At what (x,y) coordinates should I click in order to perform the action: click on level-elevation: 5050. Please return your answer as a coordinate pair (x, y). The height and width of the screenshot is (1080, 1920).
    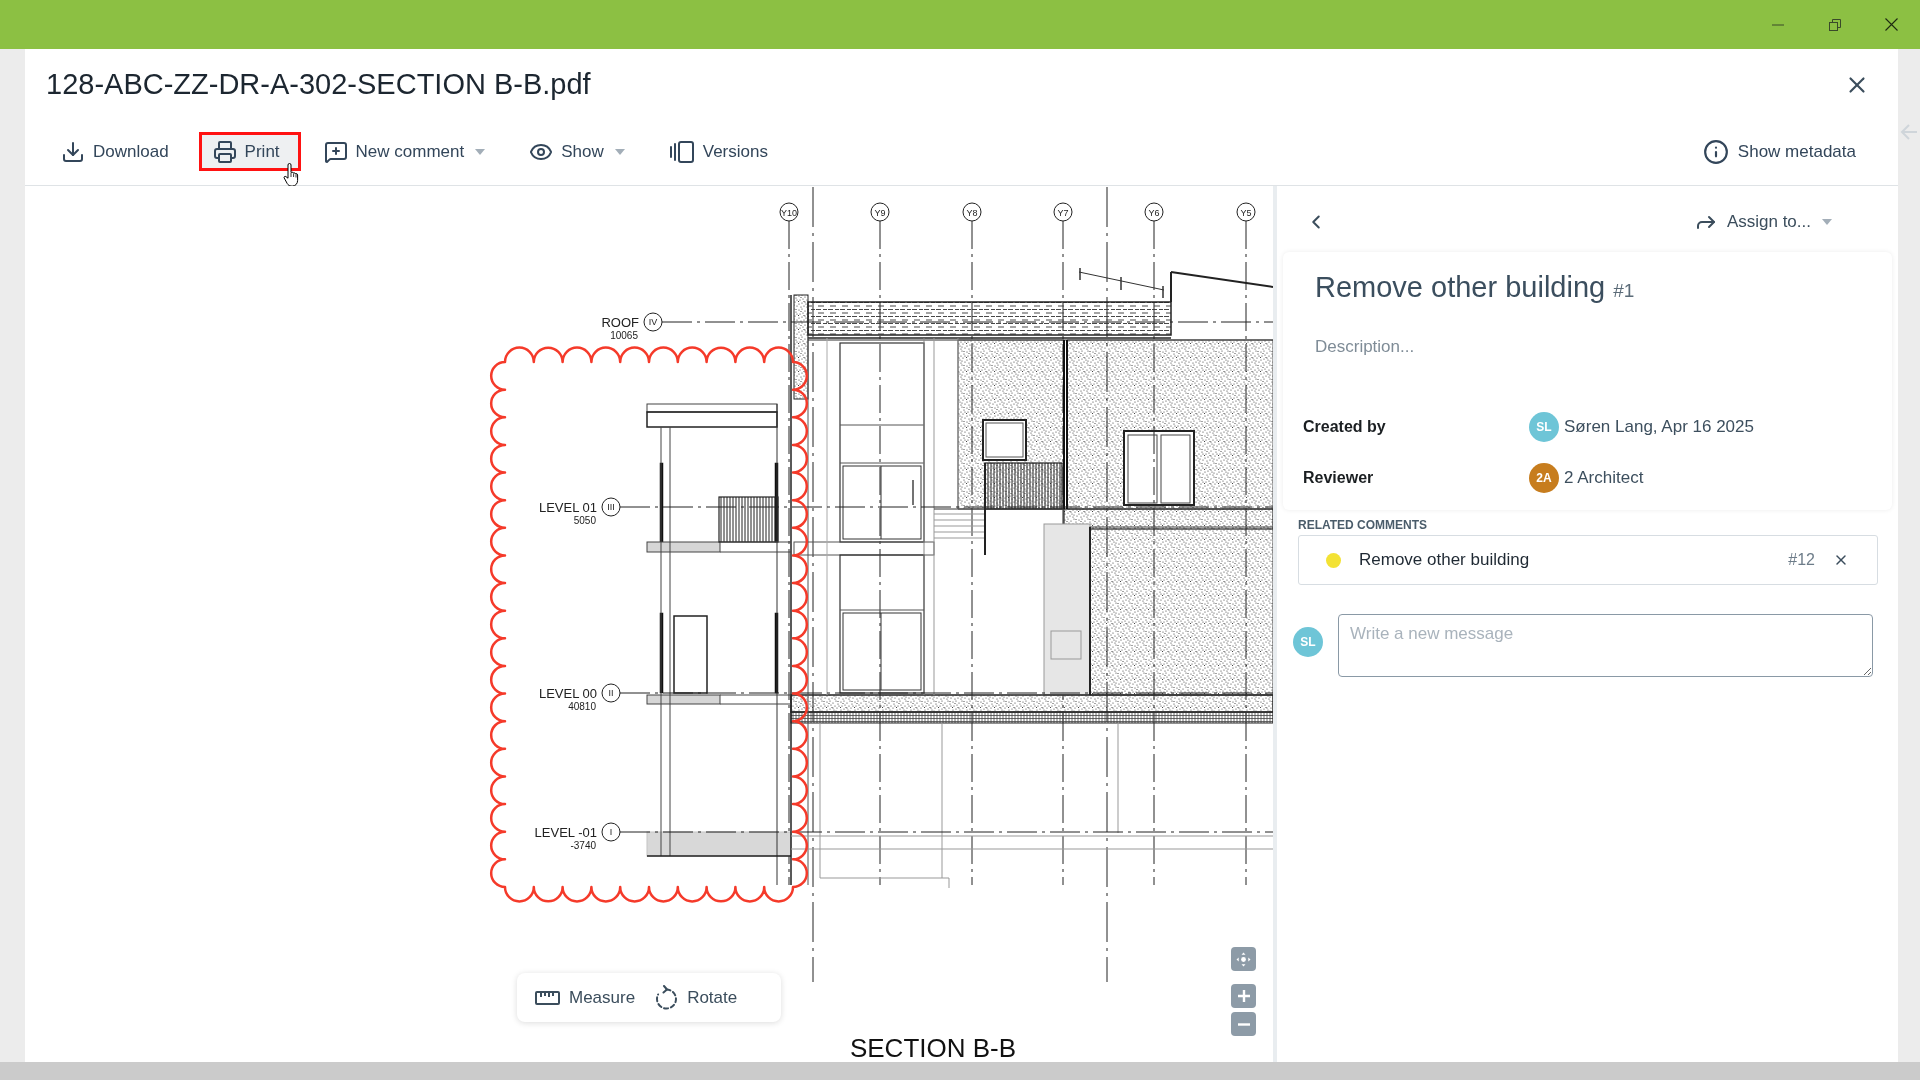
    Looking at the image, I should click on (584, 520).